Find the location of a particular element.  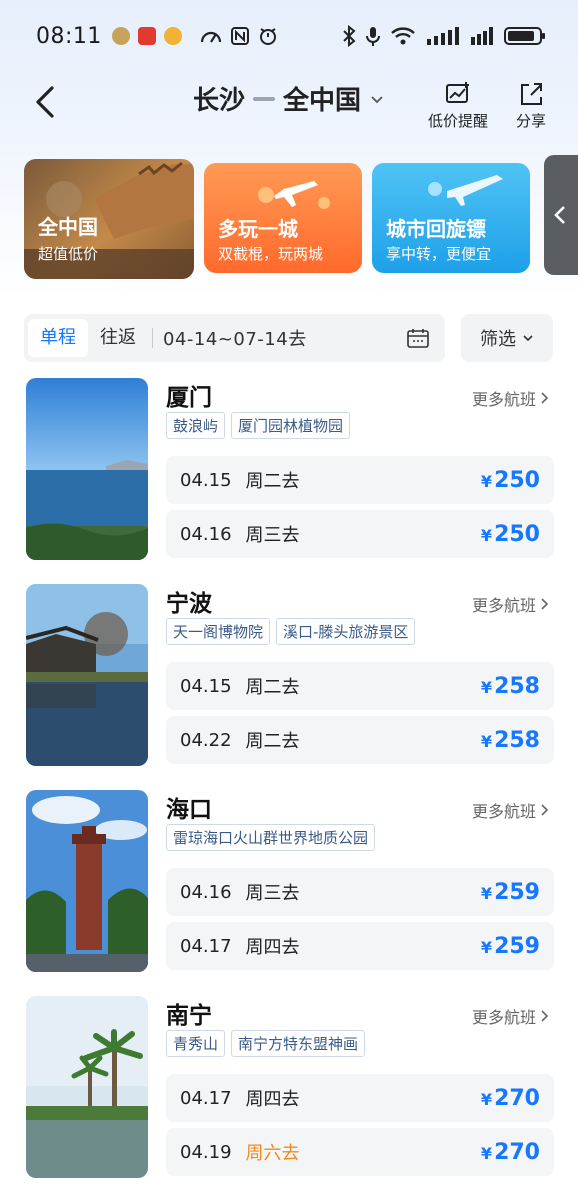

destination-name: 宁波 is located at coordinates (189, 604).